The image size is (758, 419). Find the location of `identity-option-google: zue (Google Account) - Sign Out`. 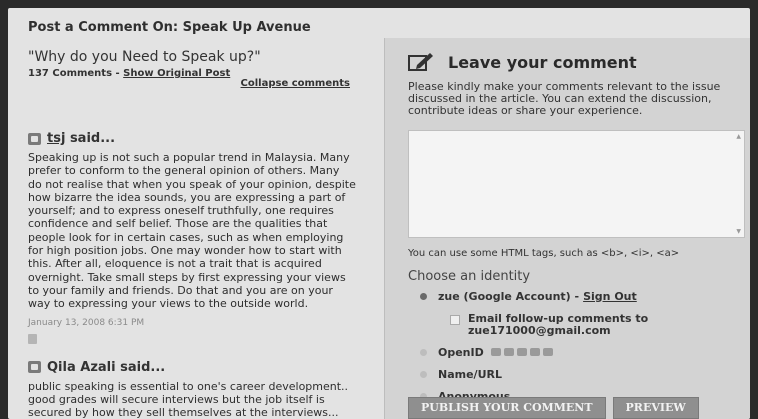

identity-option-google: zue (Google Account) - Sign Out is located at coordinates (576, 296).